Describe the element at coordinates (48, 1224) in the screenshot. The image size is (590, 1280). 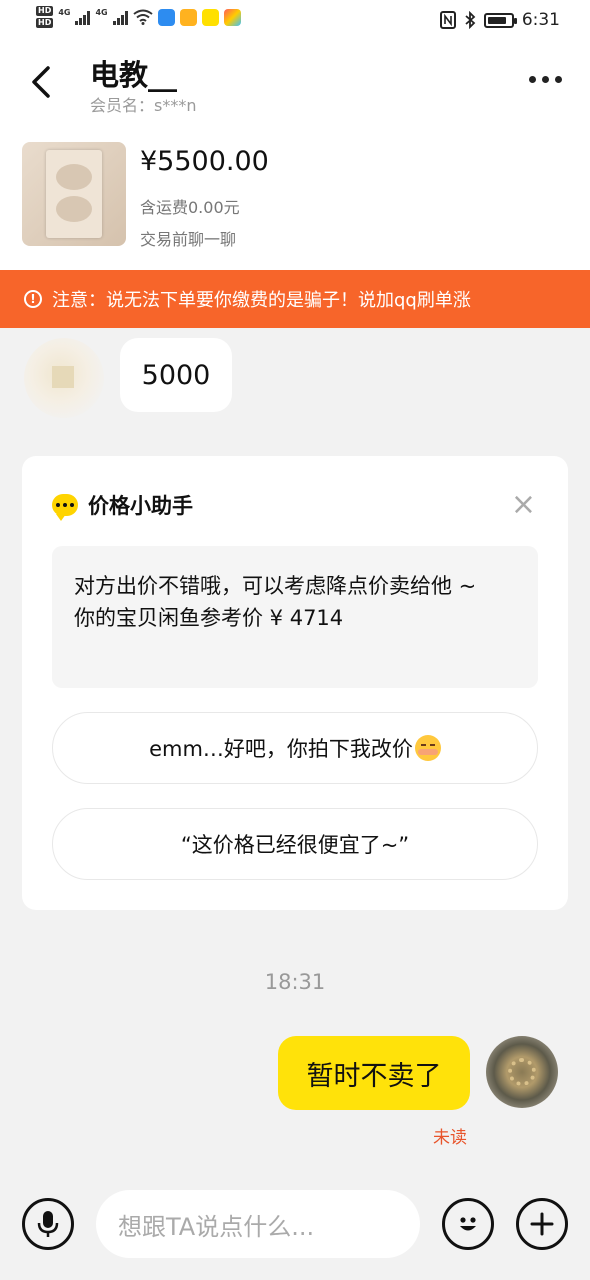
I see `microphone-icon` at that location.